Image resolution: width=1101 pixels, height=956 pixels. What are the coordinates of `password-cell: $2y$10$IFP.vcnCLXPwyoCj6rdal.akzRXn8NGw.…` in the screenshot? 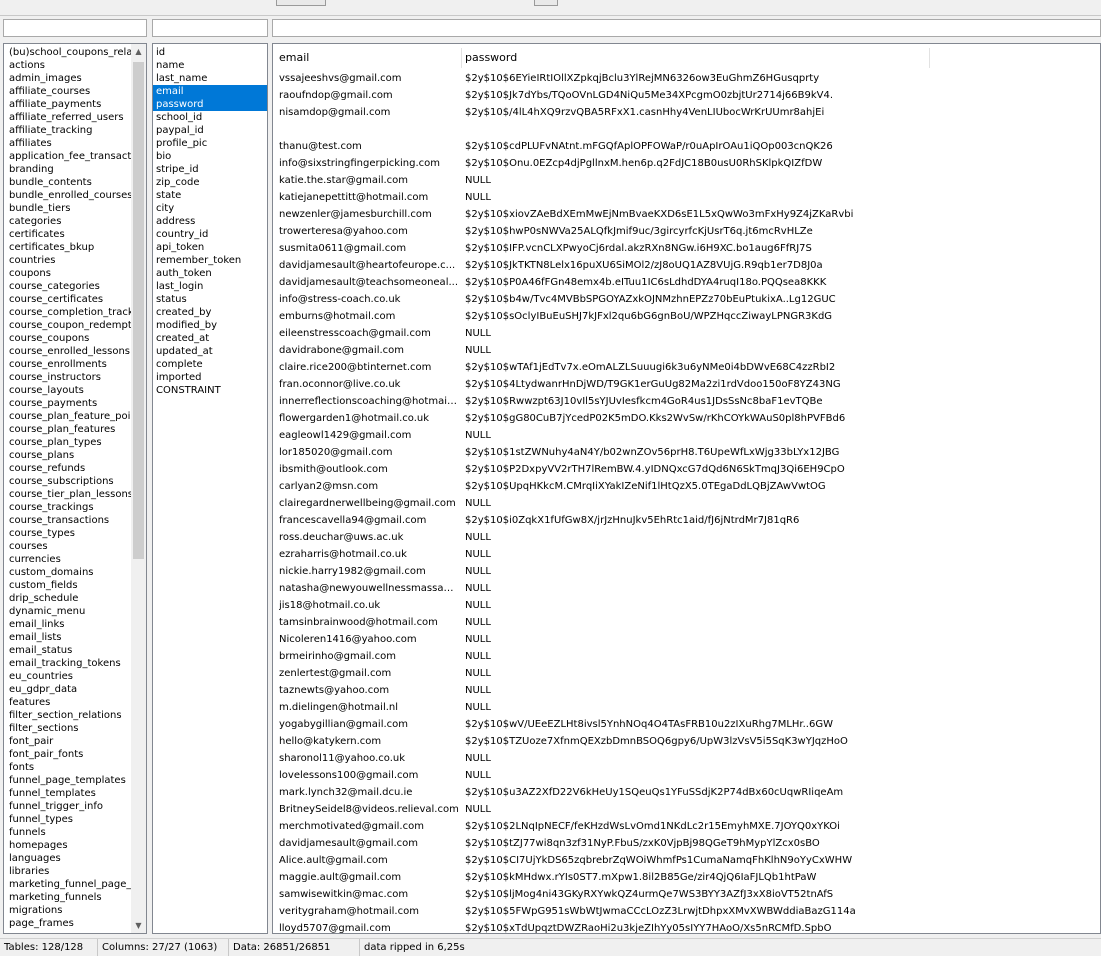 It's located at (782, 248).